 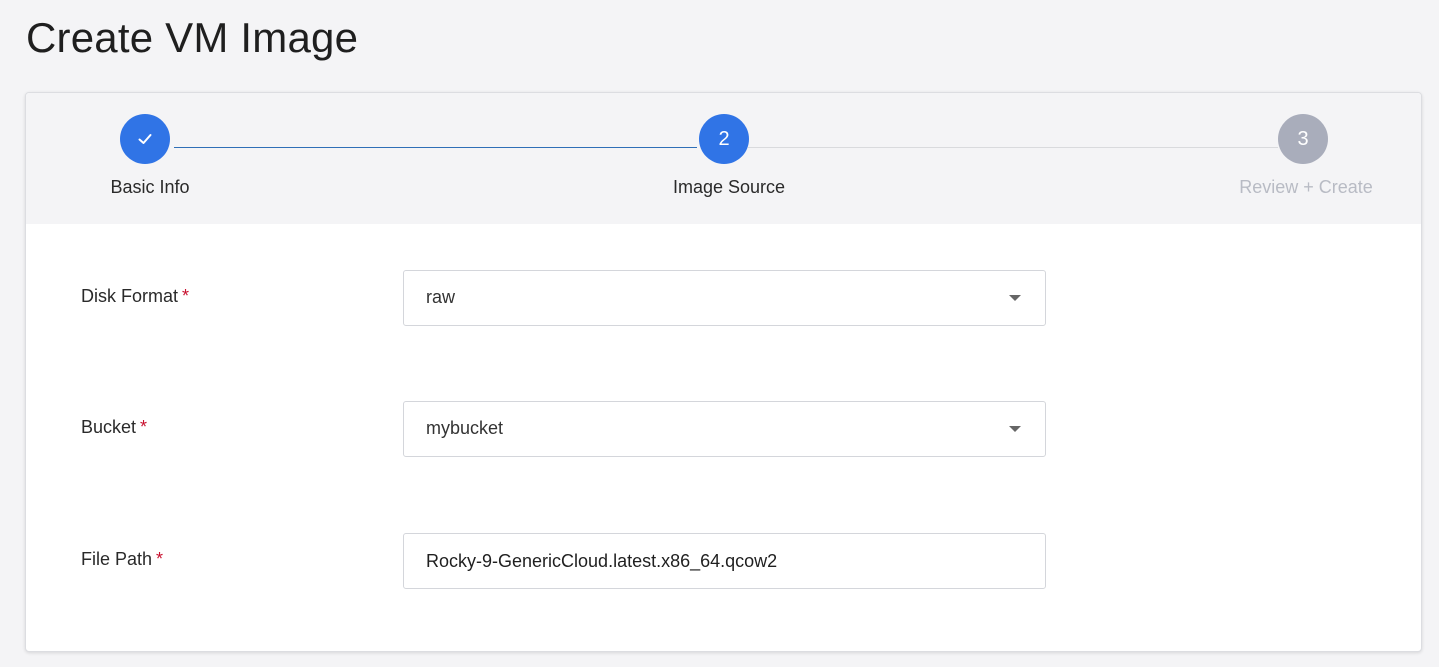 I want to click on disk-format-label: Disk Format *, so click(x=135, y=296).